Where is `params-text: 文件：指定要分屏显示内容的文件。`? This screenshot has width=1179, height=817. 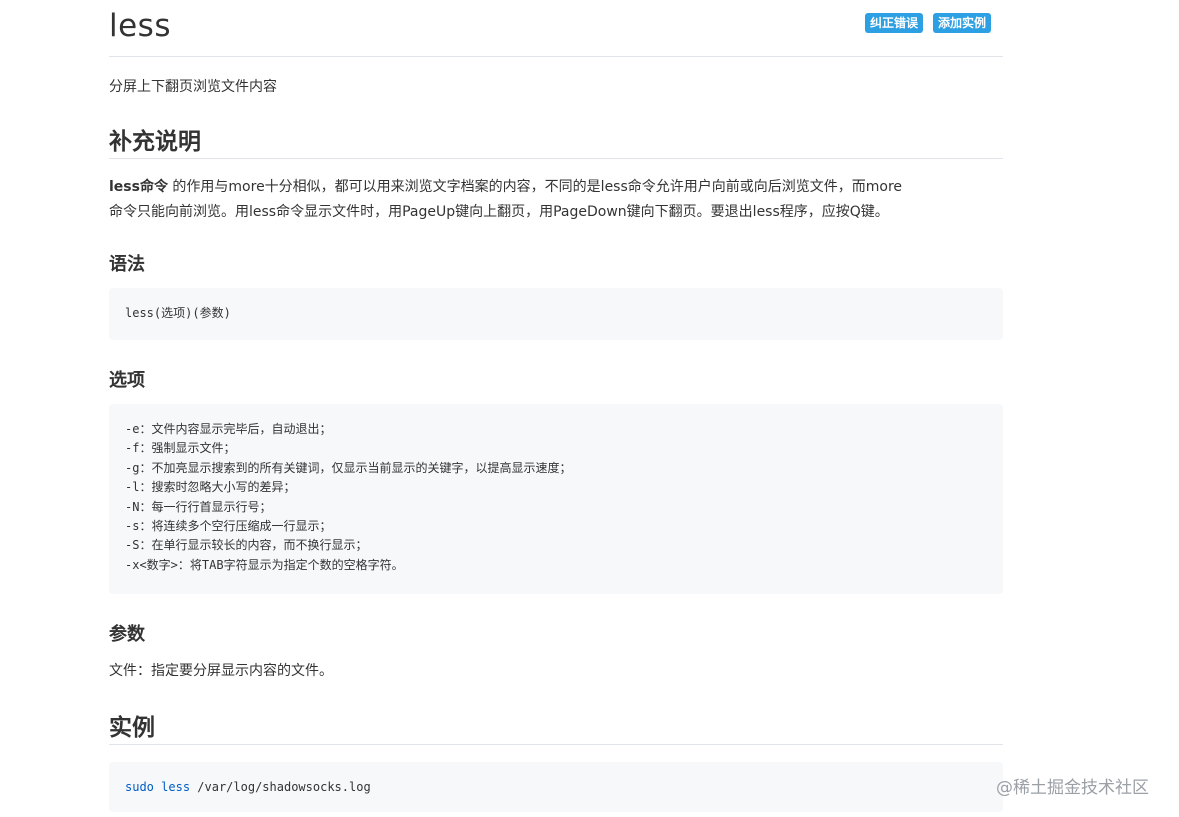 params-text: 文件：指定要分屏显示内容的文件。 is located at coordinates (221, 671).